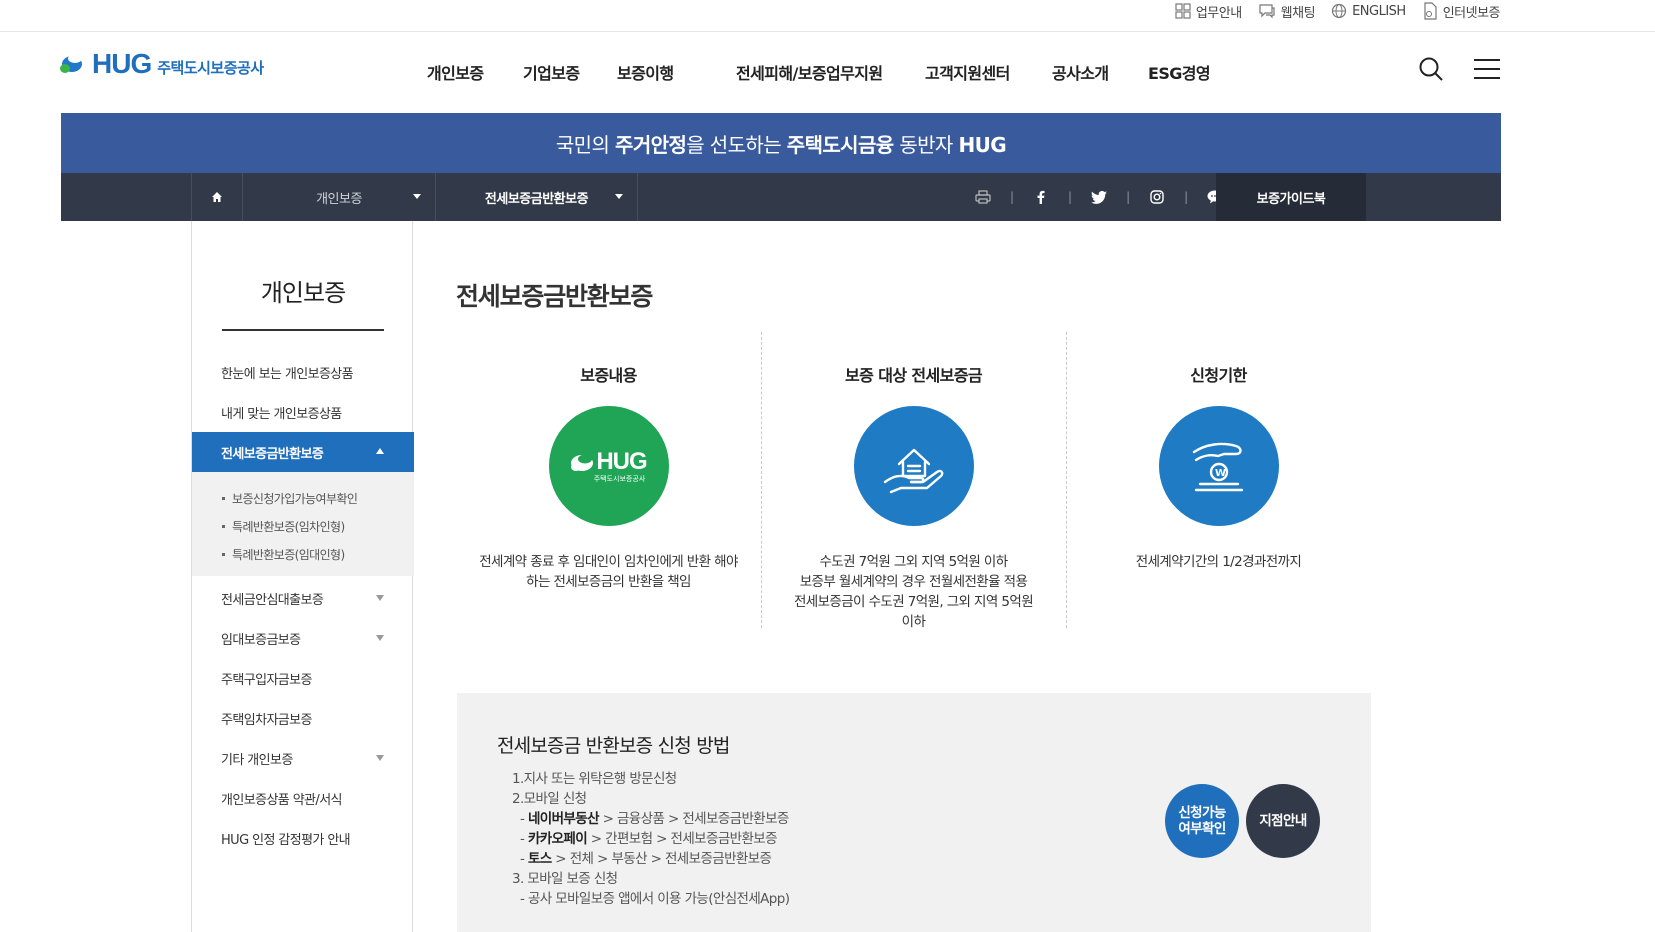 The width and height of the screenshot is (1655, 932). I want to click on sidebar-submenu: 보증신청가입가능여부확인 특례반환보증(임차인형) 특례반환보증(임대인형), so click(303, 524).